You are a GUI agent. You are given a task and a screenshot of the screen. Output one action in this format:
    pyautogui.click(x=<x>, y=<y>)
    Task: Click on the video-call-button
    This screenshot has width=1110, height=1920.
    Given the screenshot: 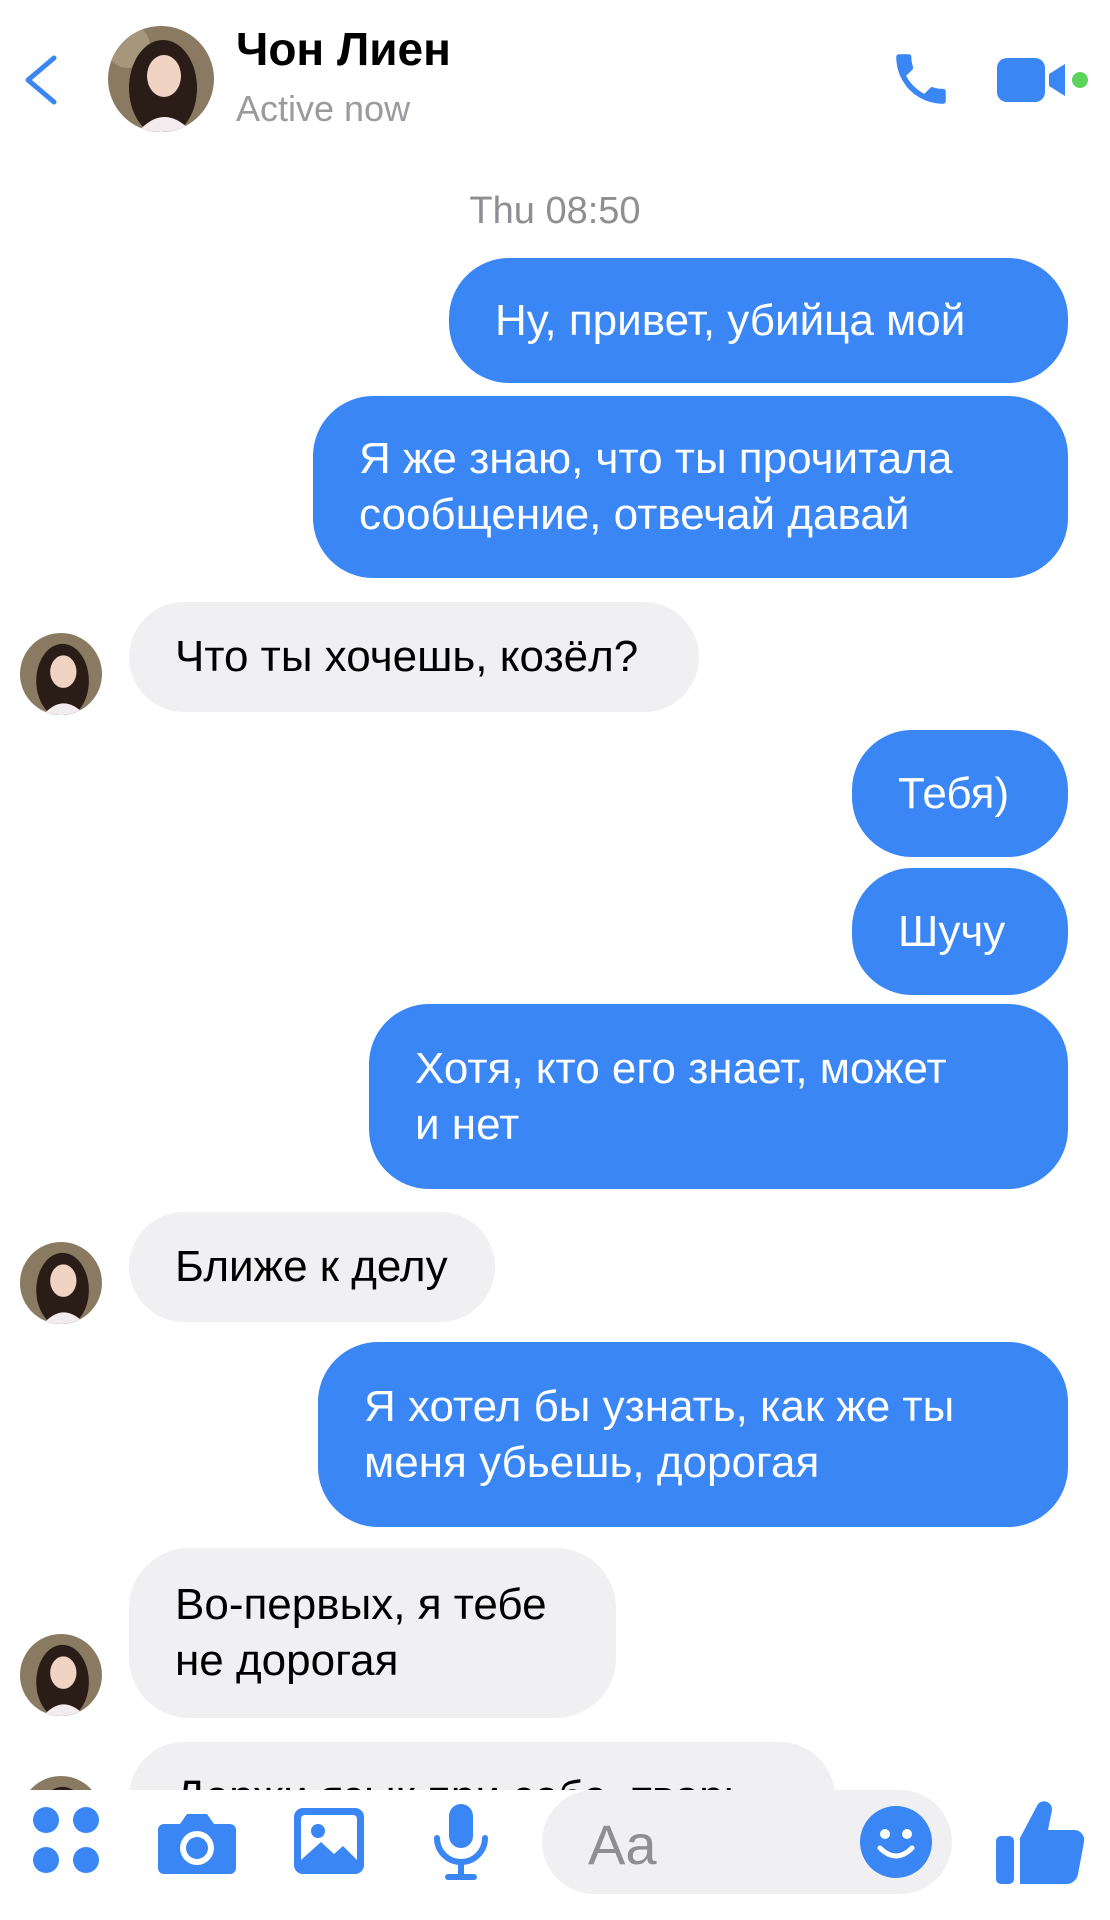 What is the action you would take?
    pyautogui.click(x=1043, y=80)
    